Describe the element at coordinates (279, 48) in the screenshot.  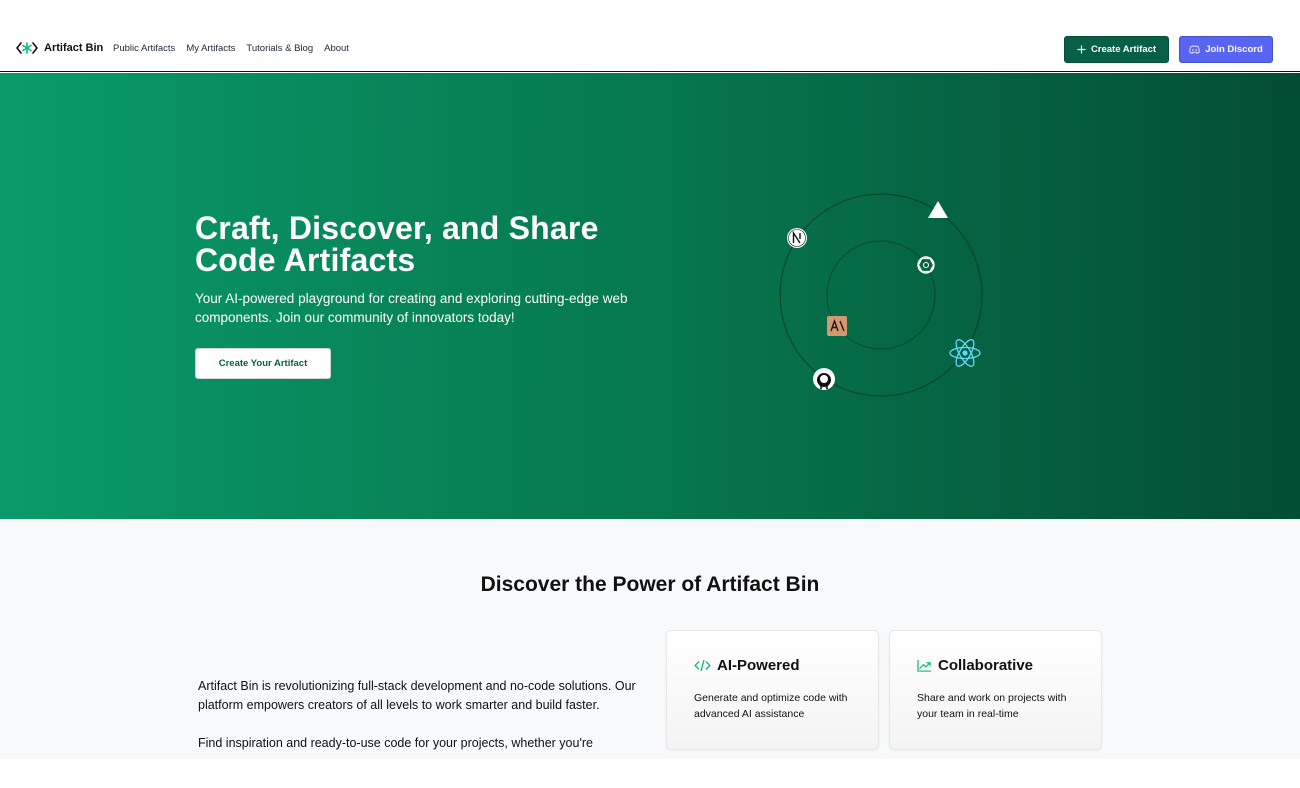
I see `nav-tutorials-blog: Tutorials & Blog` at that location.